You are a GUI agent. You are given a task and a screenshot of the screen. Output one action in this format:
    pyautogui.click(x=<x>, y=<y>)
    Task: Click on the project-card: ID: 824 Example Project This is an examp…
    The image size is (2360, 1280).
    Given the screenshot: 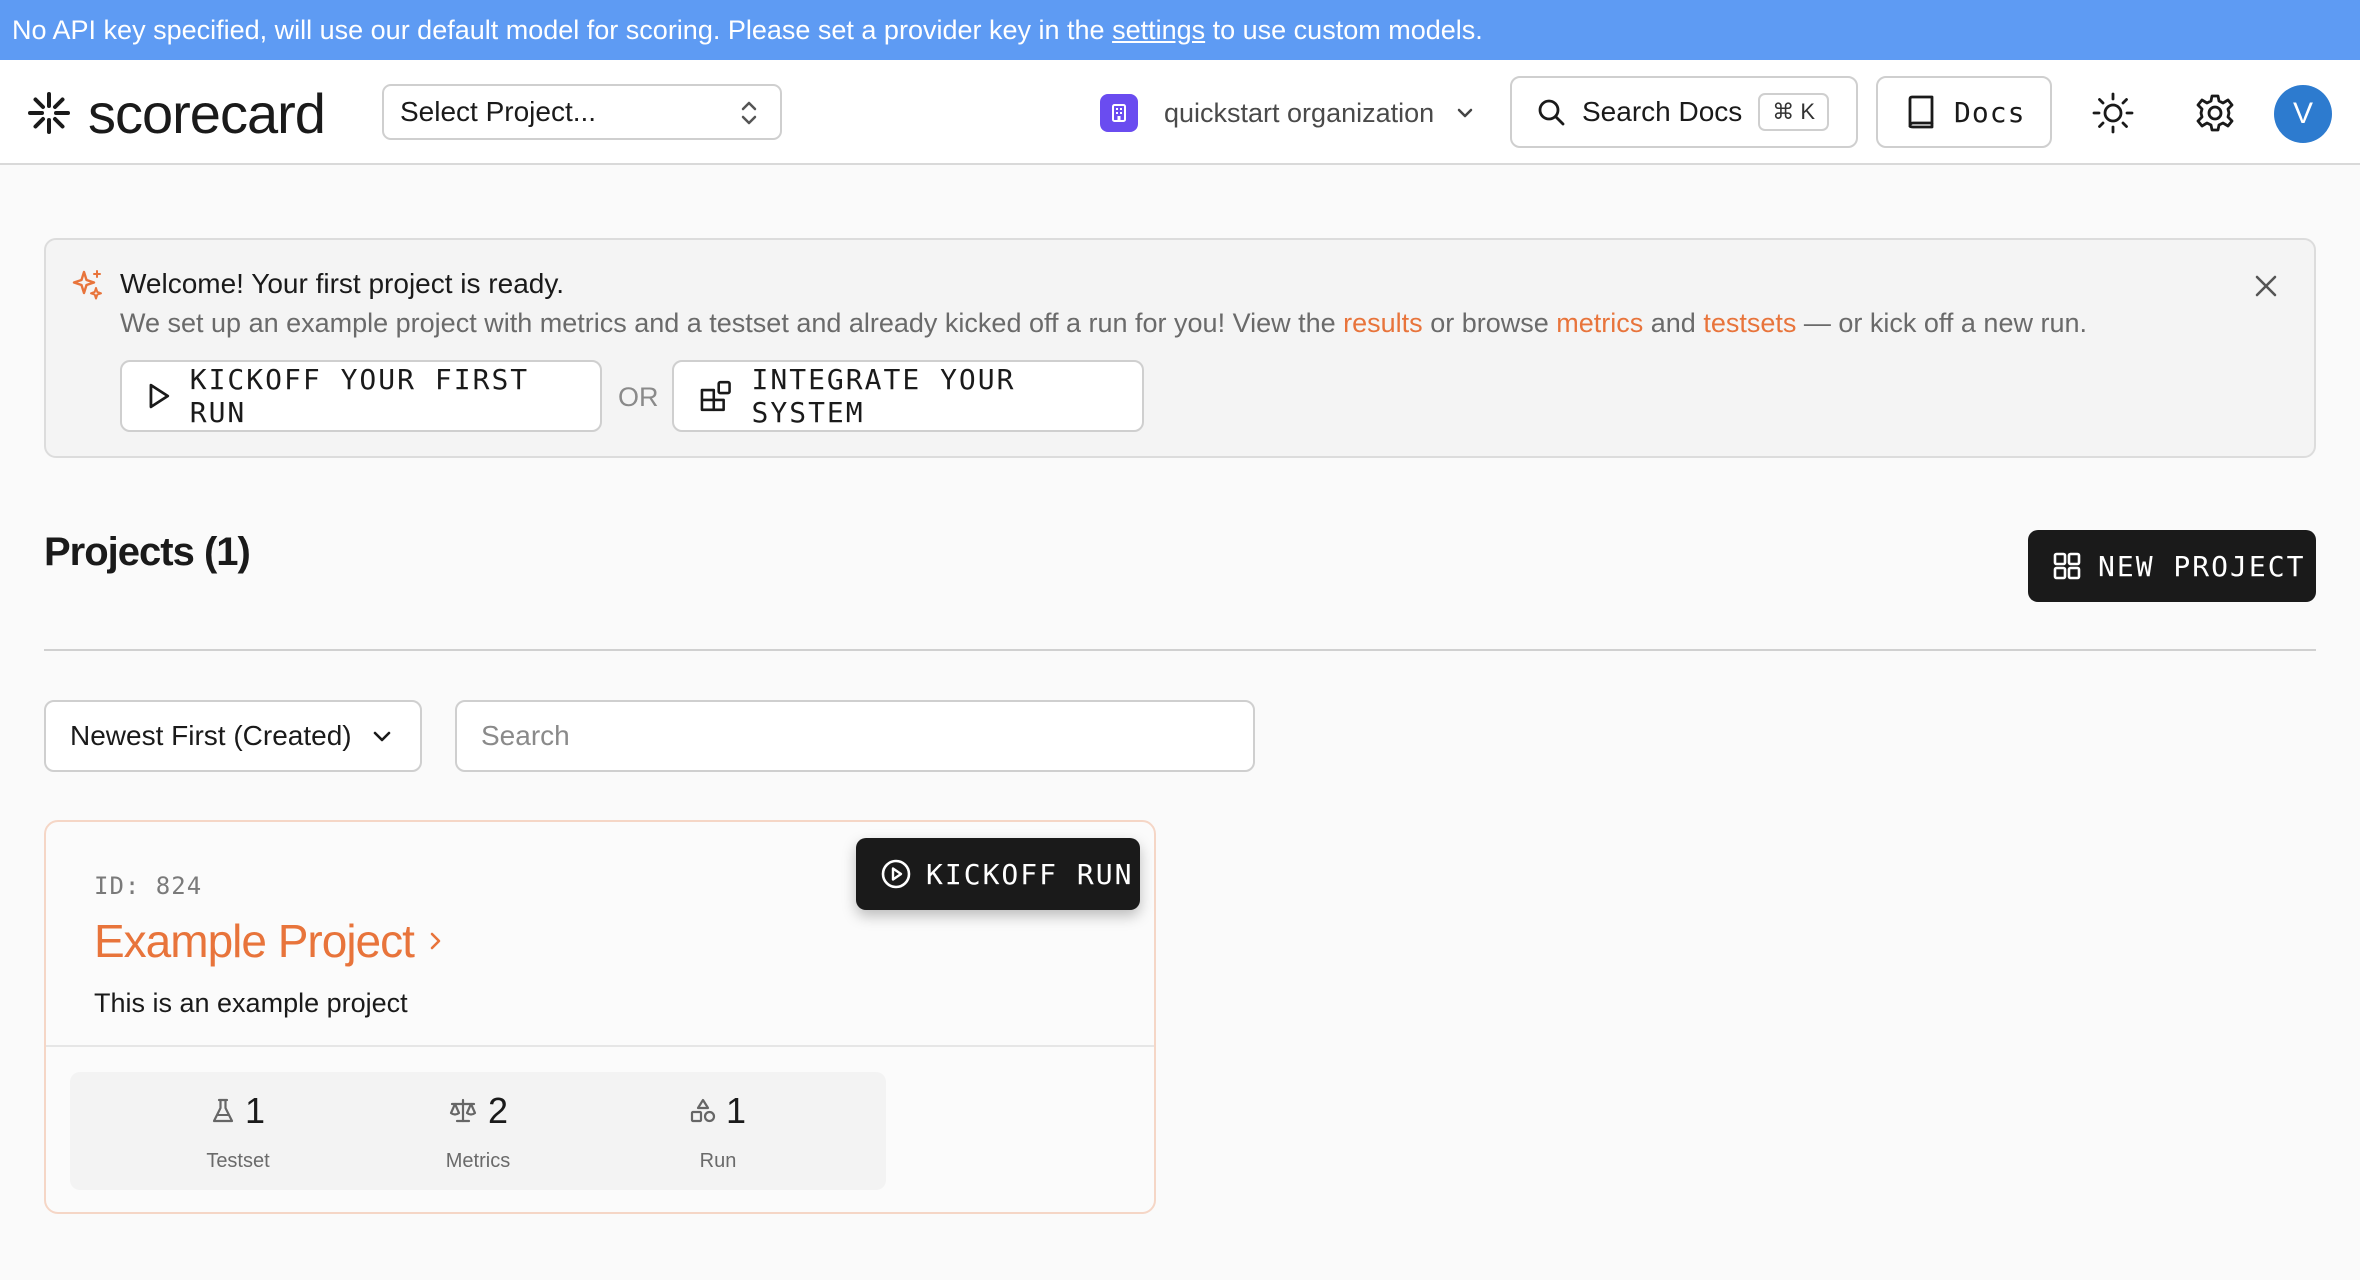 What is the action you would take?
    pyautogui.click(x=600, y=1017)
    